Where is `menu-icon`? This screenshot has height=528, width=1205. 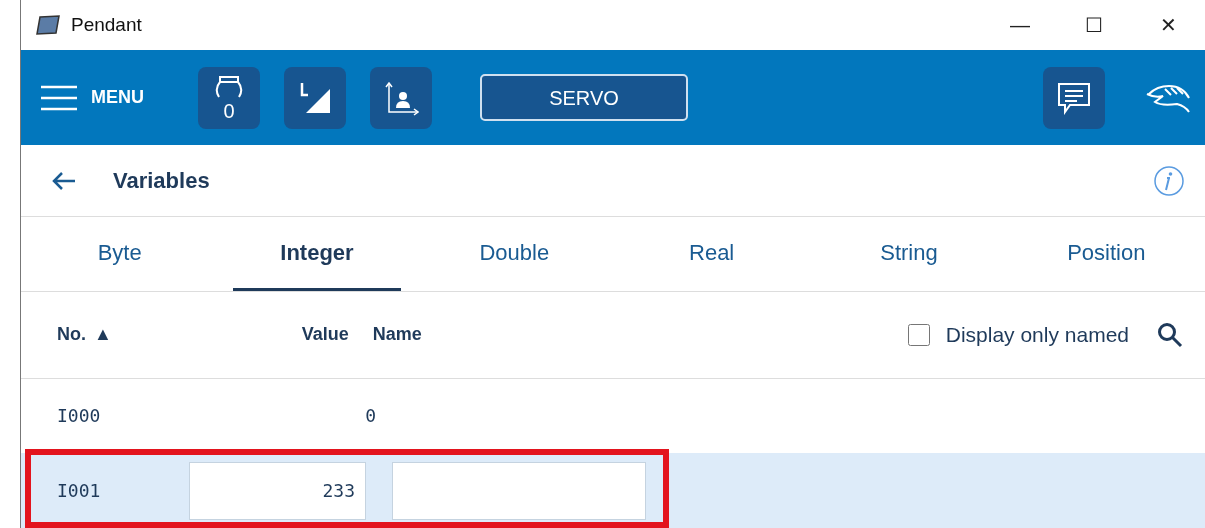
menu-icon is located at coordinates (59, 97).